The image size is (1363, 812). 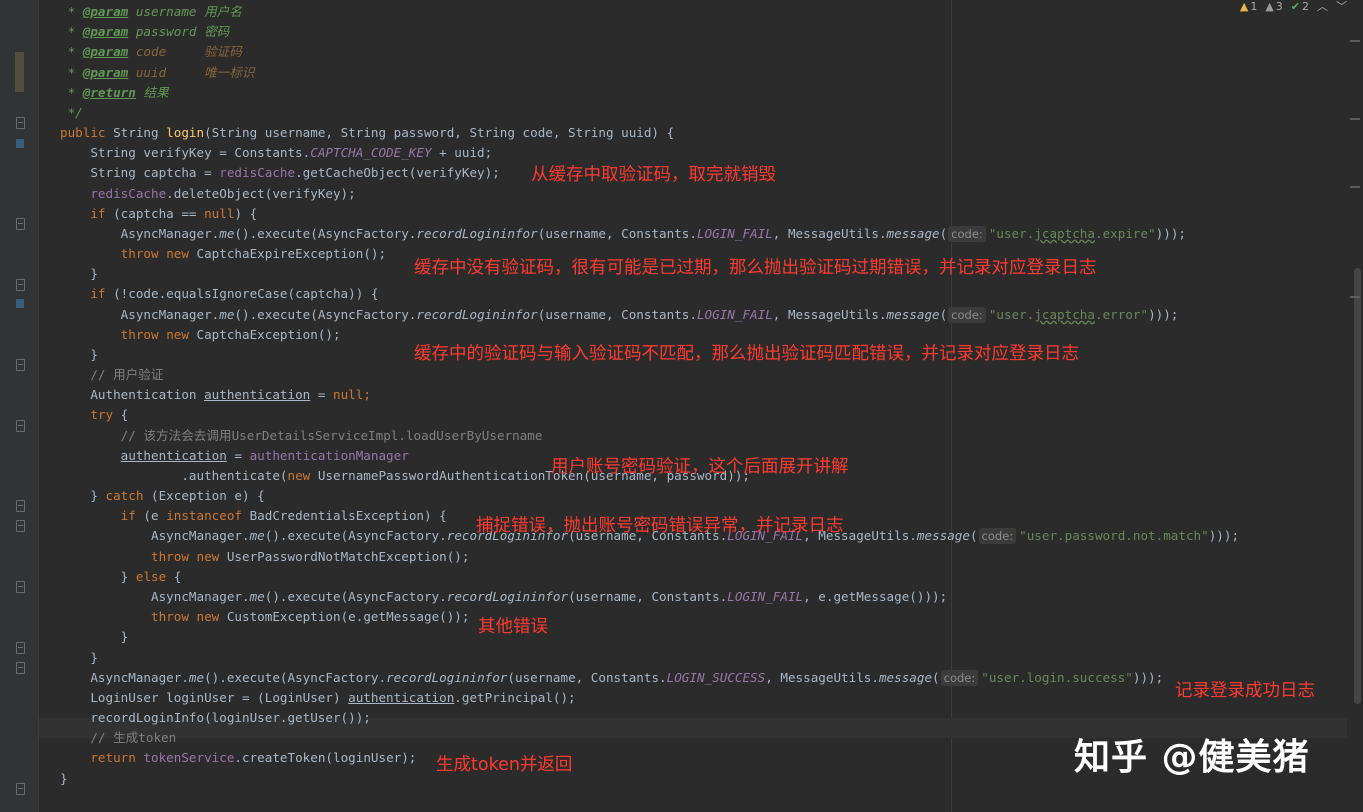 What do you see at coordinates (157, 72) in the screenshot?
I see `code-line: * @param uuid 唯一标识` at bounding box center [157, 72].